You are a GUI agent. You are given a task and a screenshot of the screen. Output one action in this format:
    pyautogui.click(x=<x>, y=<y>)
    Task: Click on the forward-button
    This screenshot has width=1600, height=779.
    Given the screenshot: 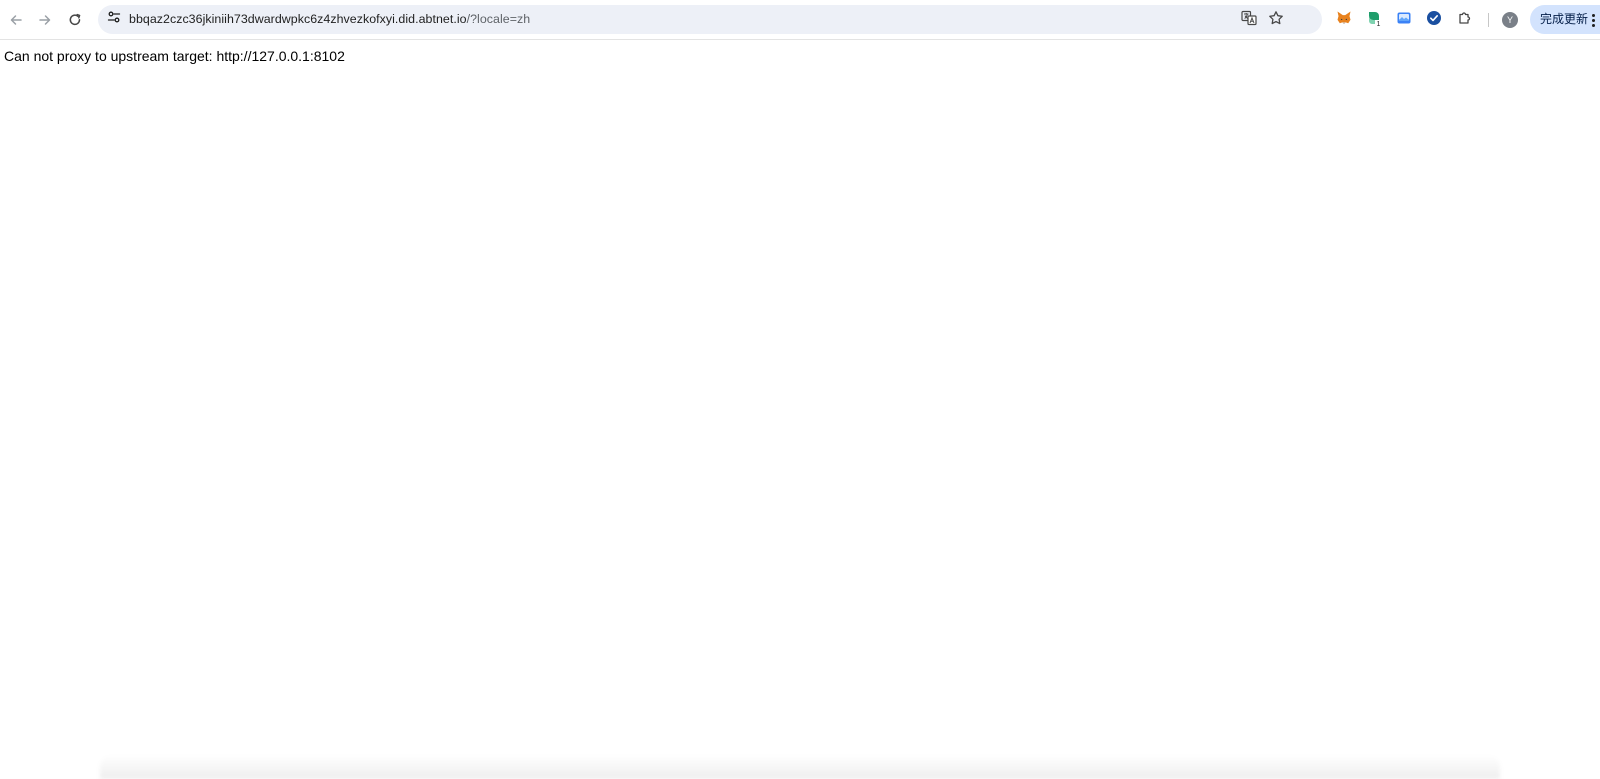 What is the action you would take?
    pyautogui.click(x=45, y=20)
    